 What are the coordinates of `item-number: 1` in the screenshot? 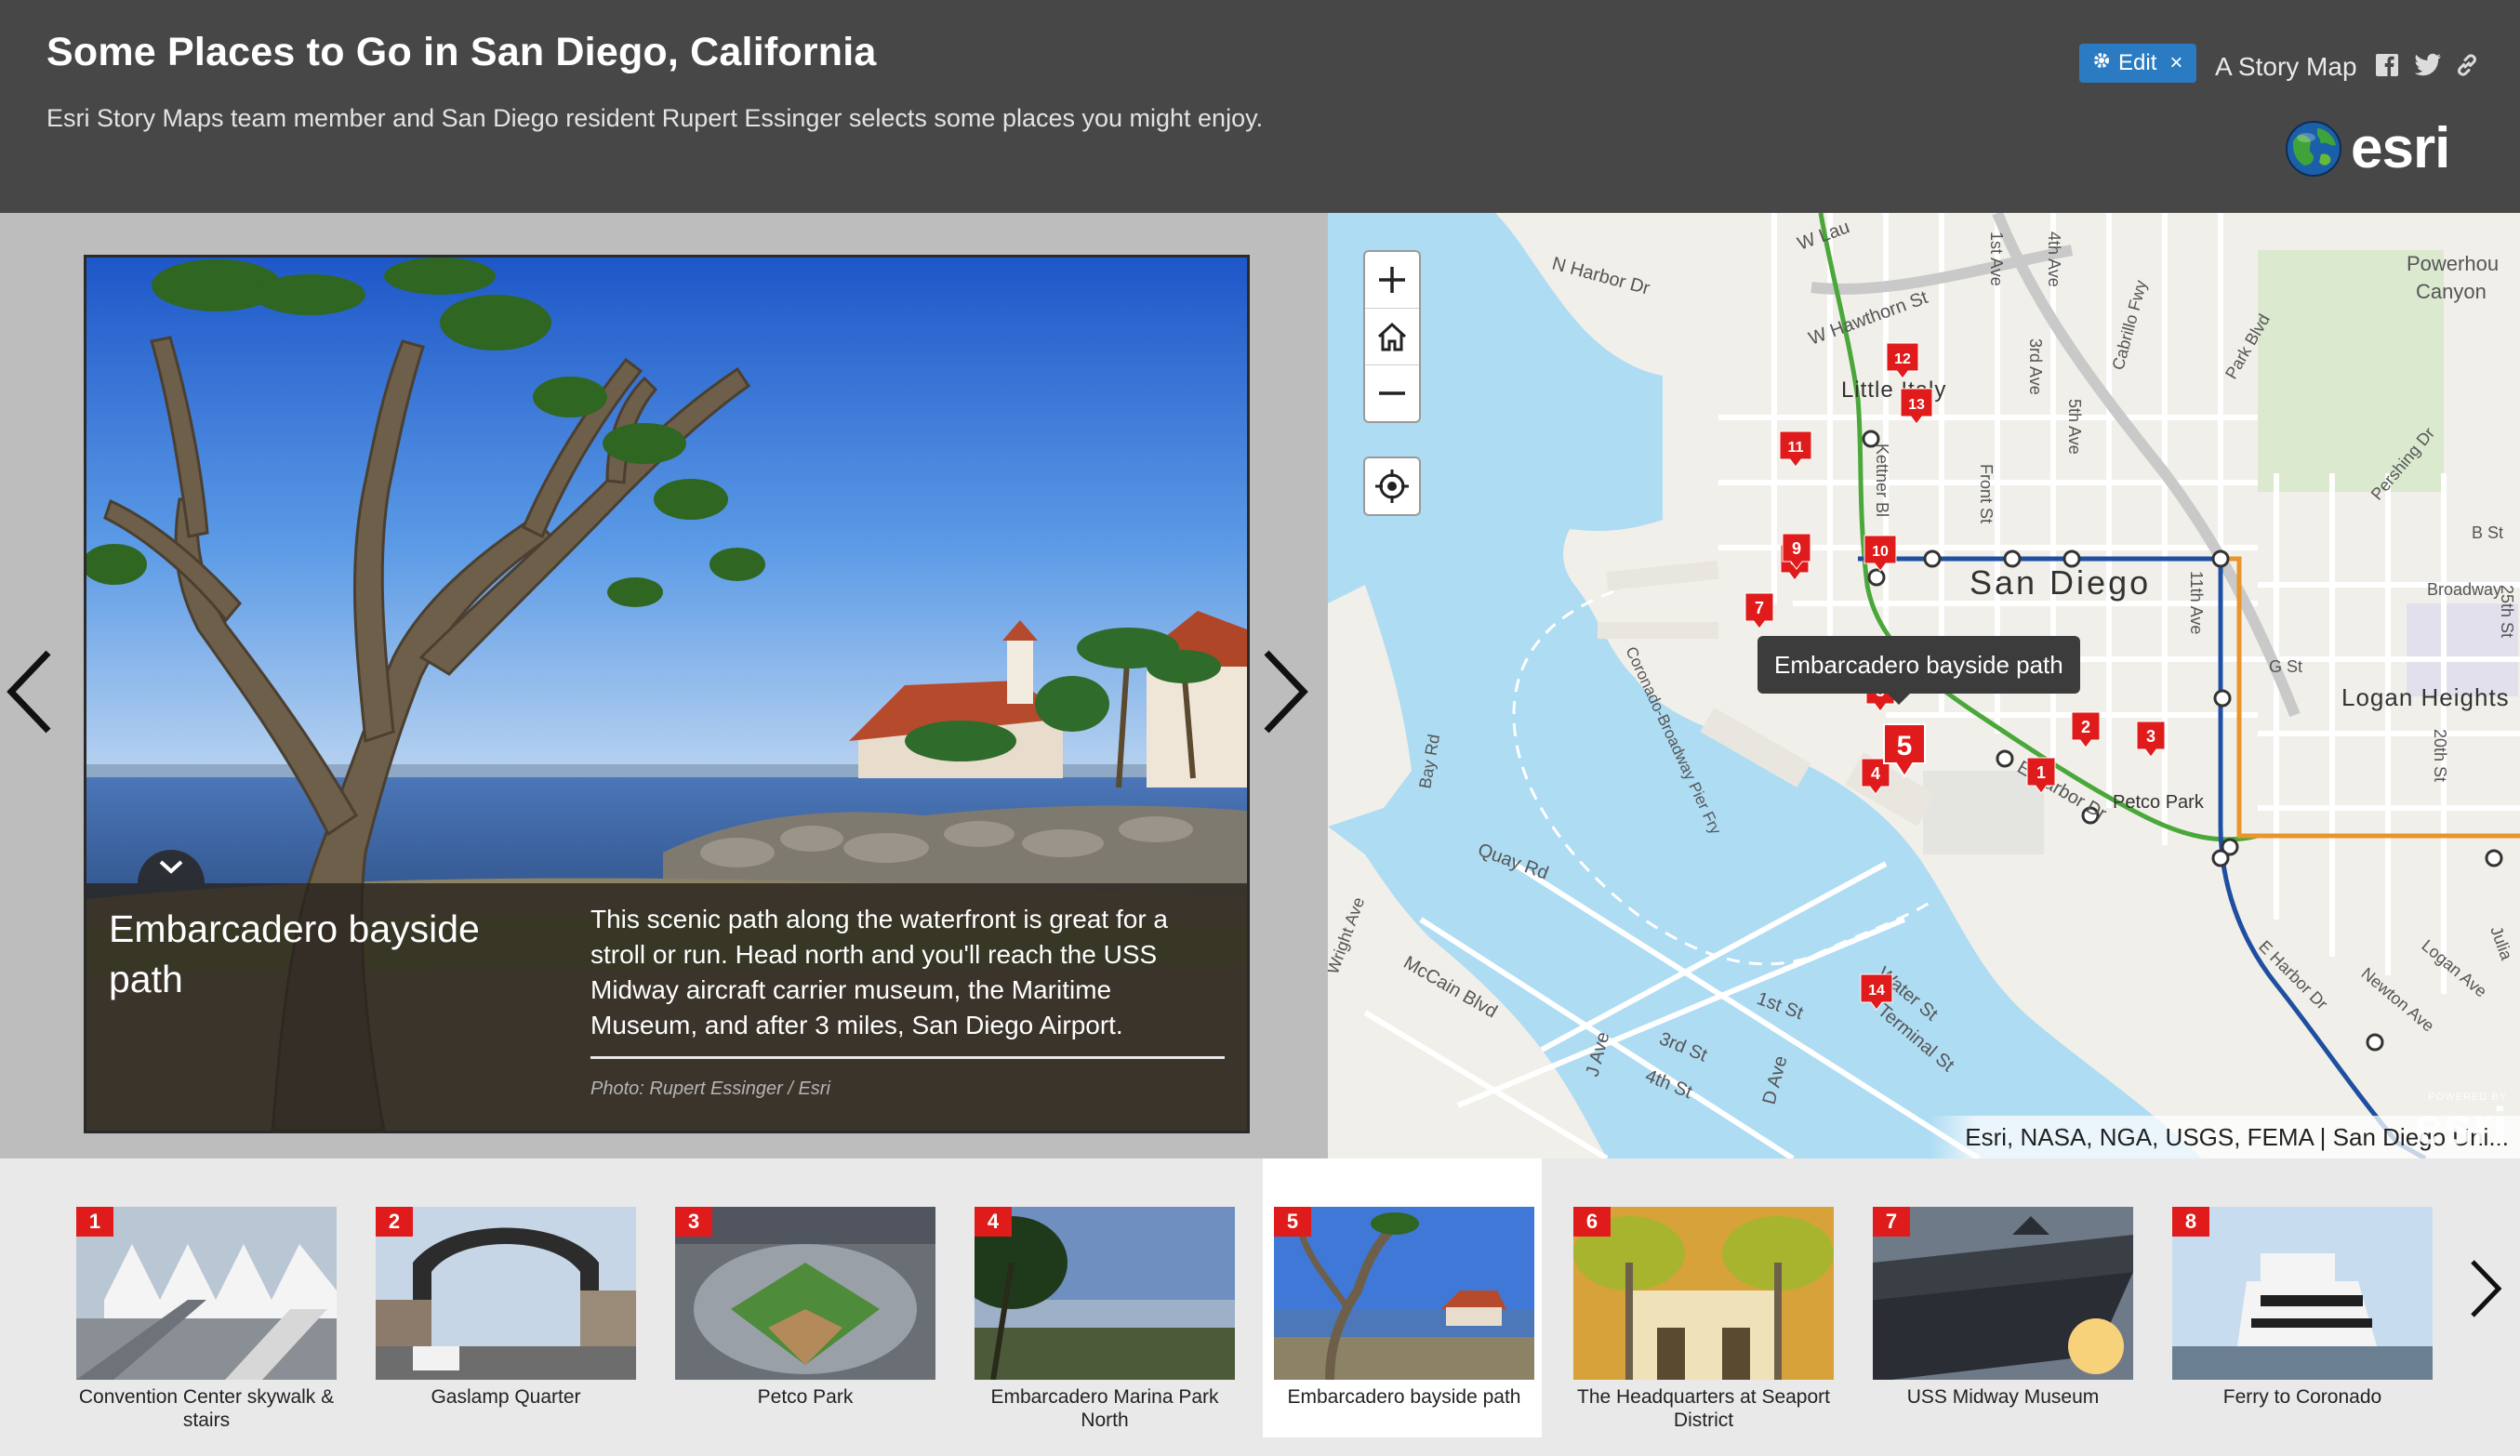 It's located at (94, 1222).